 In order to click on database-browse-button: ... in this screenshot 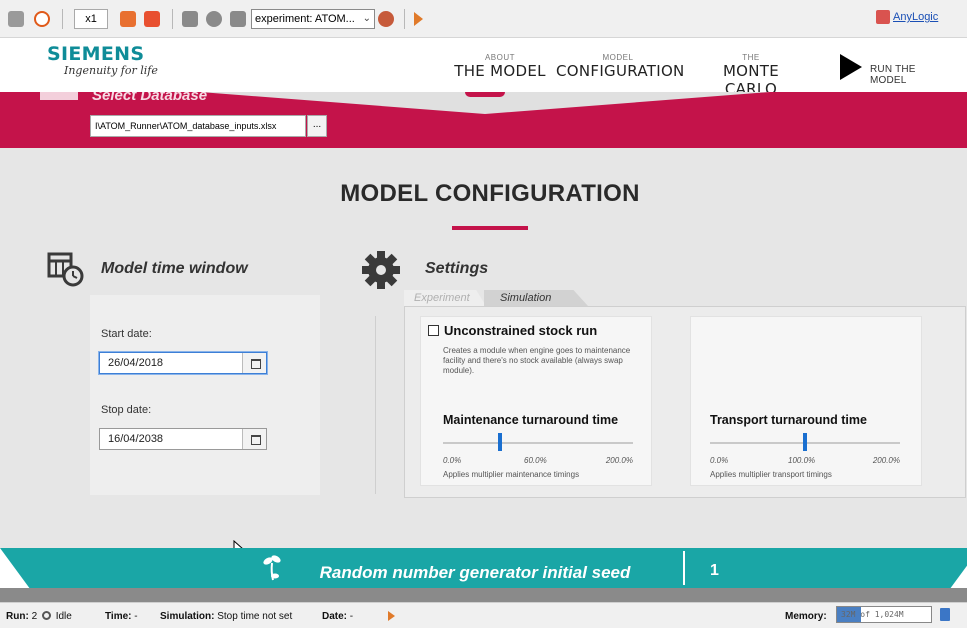, I will do `click(317, 126)`.